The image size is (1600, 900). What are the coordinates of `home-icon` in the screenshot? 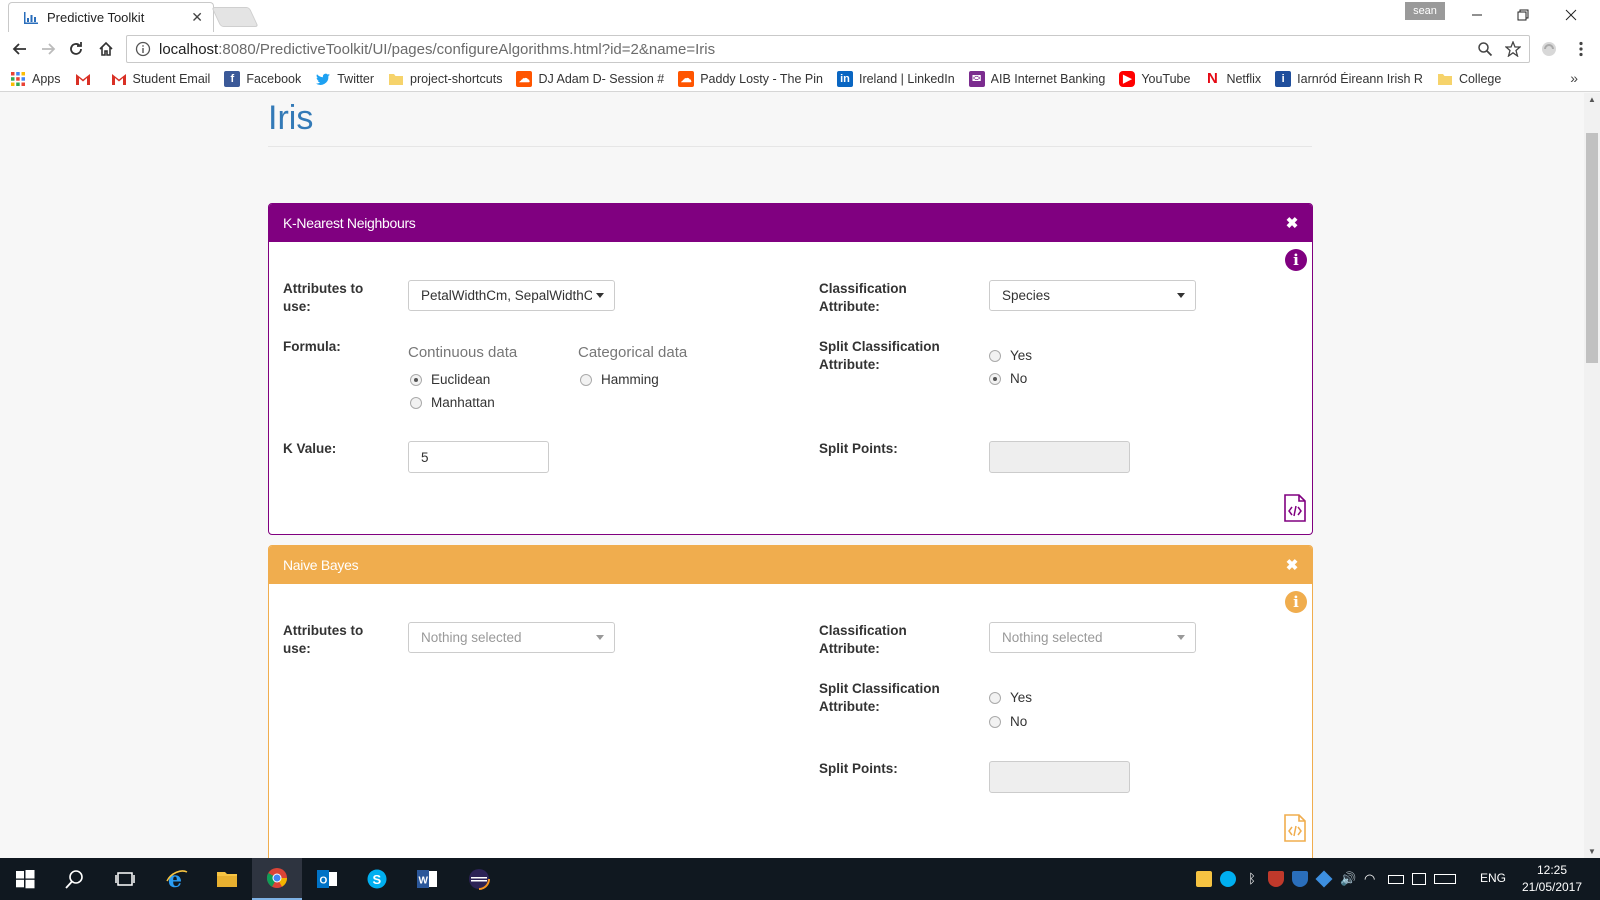 It's located at (106, 48).